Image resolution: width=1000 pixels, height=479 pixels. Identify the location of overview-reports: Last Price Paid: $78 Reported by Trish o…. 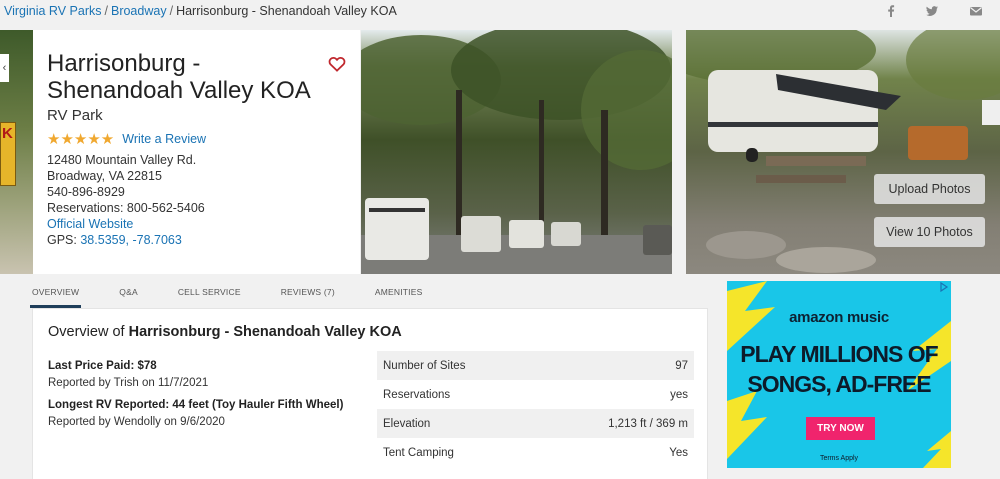
(208, 394).